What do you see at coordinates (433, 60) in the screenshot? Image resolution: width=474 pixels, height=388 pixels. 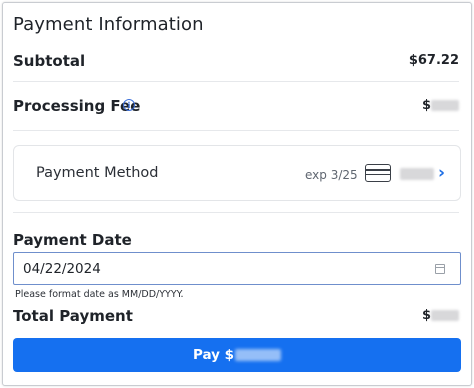 I see `subtotal-value: $67.22` at bounding box center [433, 60].